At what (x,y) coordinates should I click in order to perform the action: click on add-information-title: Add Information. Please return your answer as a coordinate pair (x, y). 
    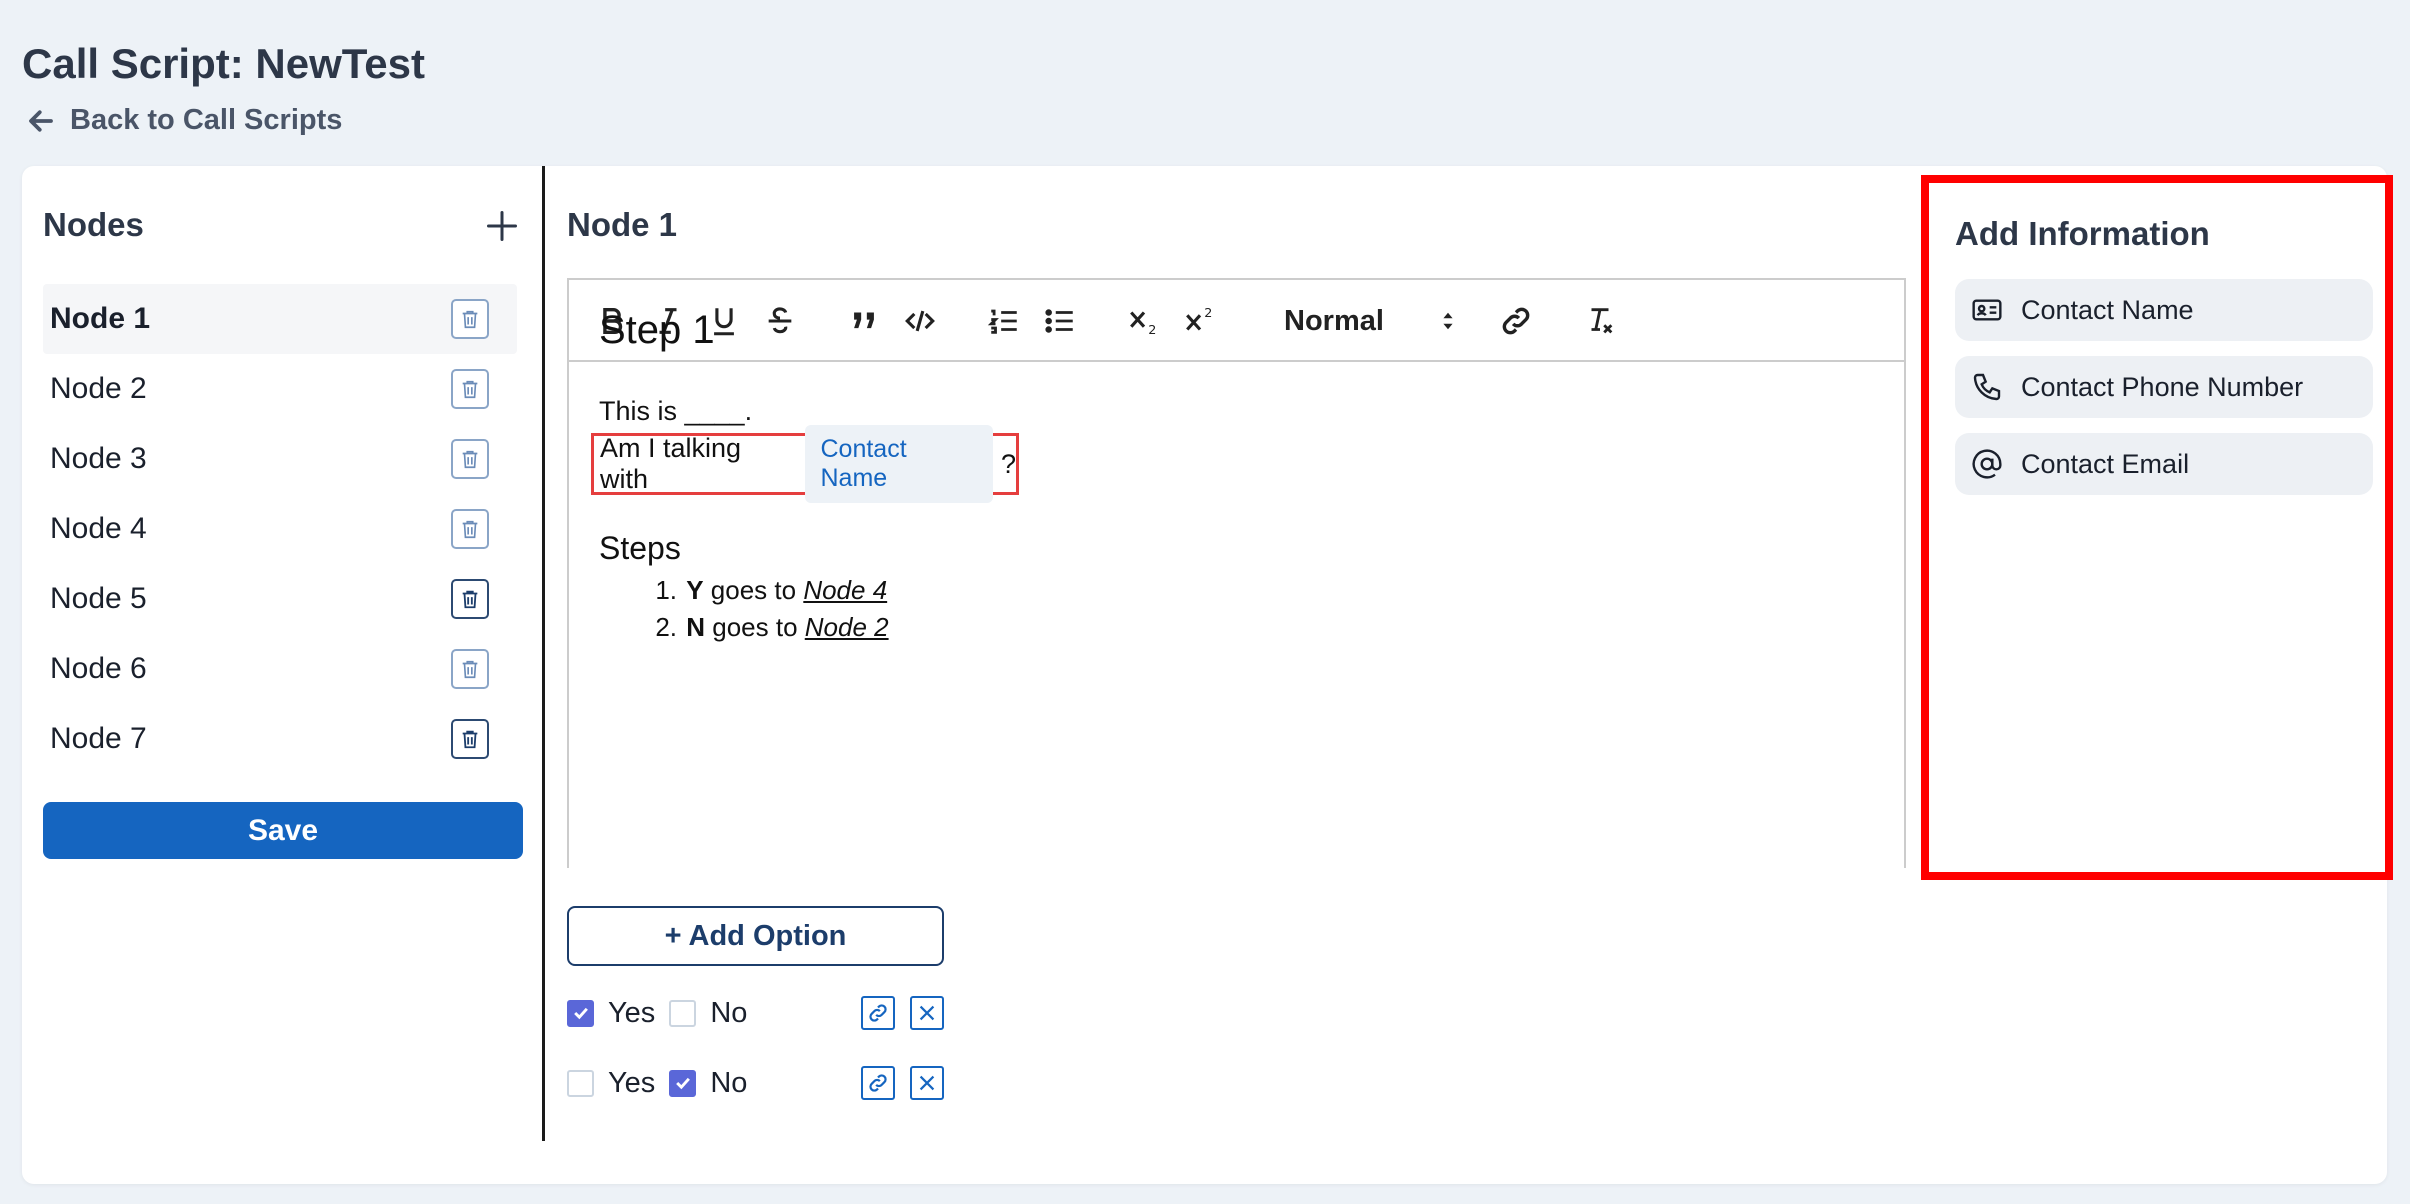
    Looking at the image, I should click on (2082, 233).